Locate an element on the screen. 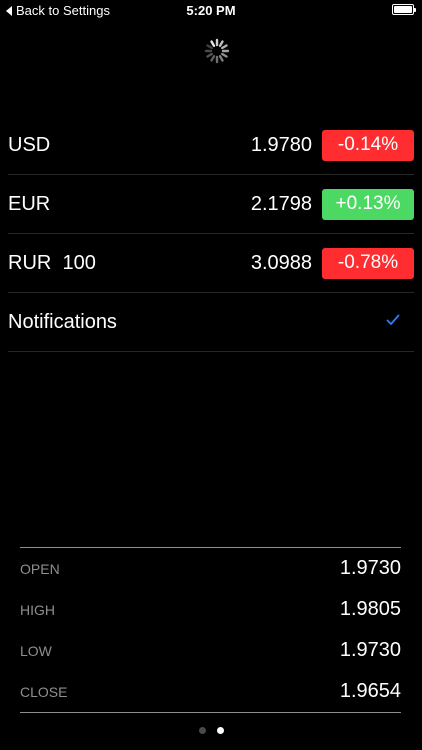  ohlc-row-open: OPEN 1.9730 is located at coordinates (210, 568).